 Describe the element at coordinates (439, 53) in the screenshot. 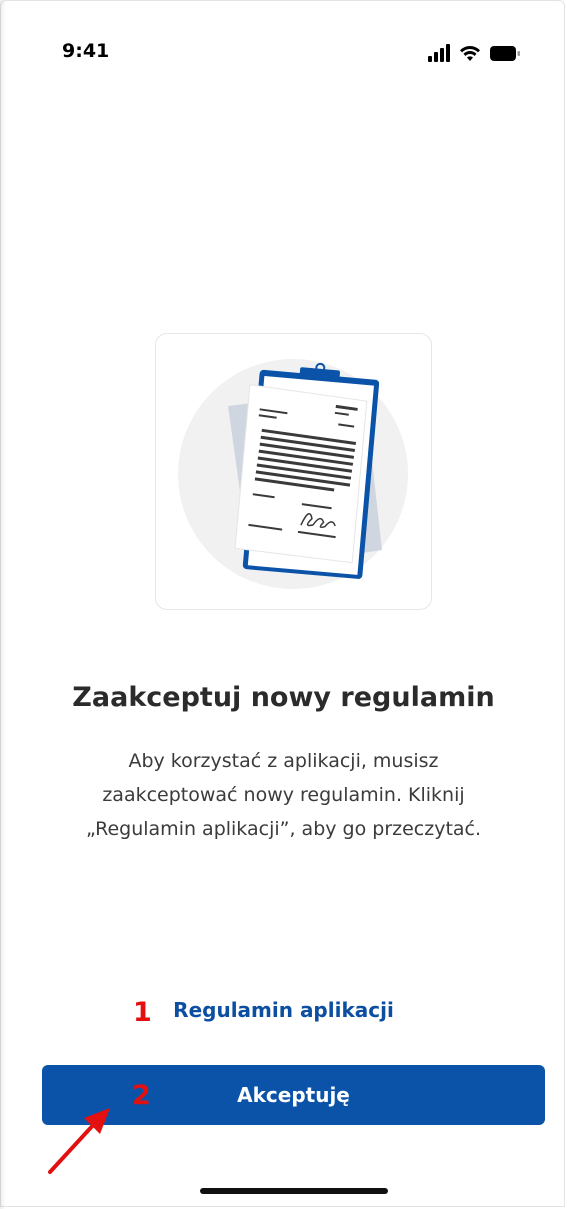

I see `signal-icon` at that location.